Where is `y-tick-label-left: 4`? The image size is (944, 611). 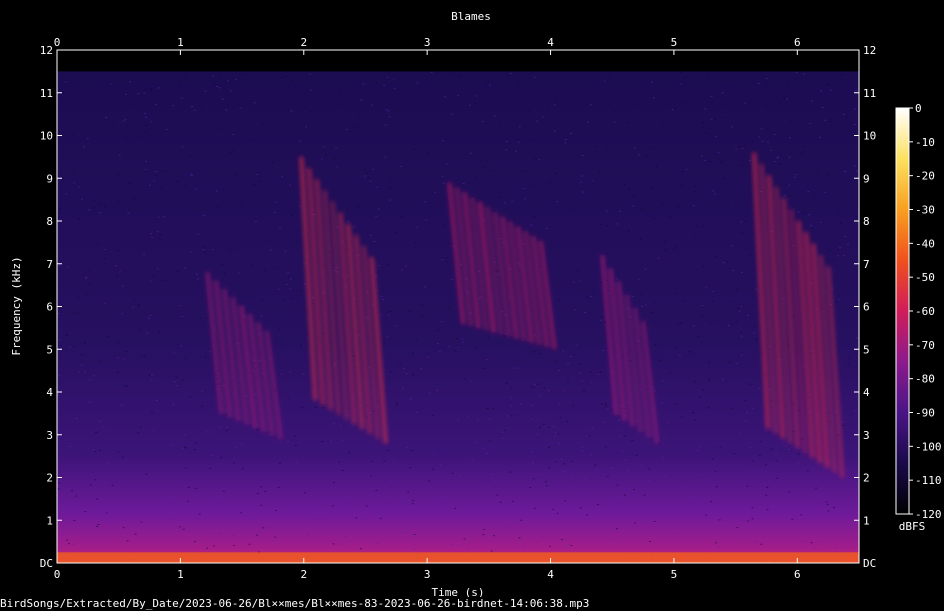
y-tick-label-left: 4 is located at coordinates (49, 392).